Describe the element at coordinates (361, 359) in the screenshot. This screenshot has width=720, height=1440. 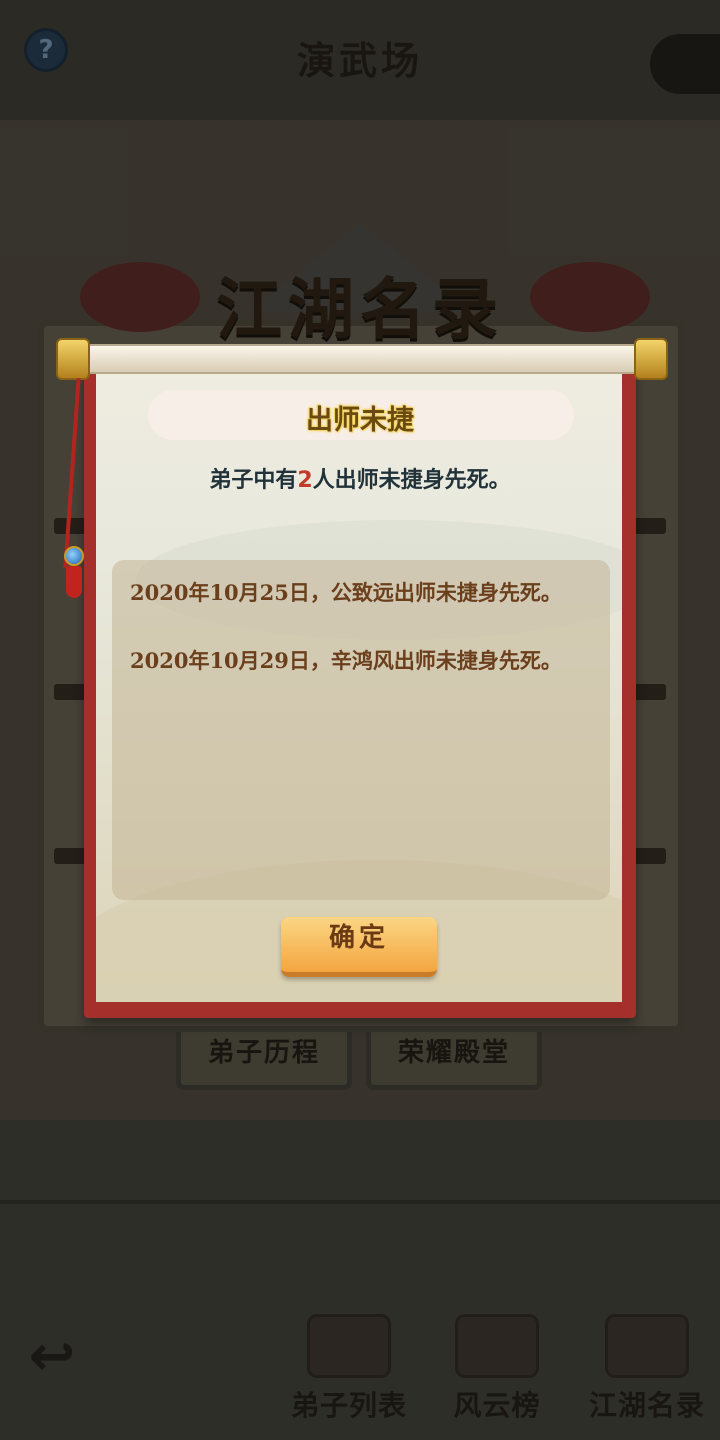
I see `scroll-rod` at that location.